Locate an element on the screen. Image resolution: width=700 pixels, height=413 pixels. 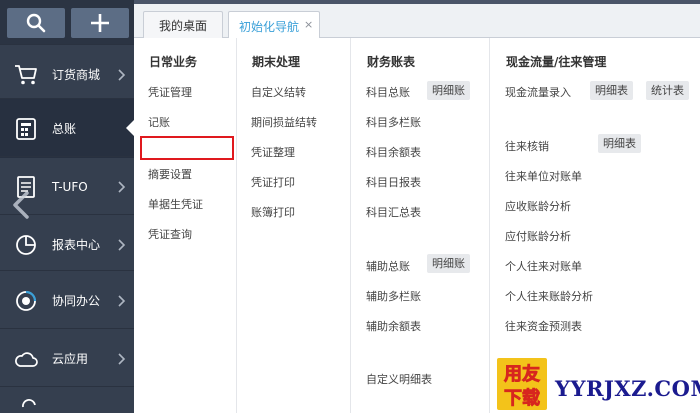
search-icon is located at coordinates (36, 23).